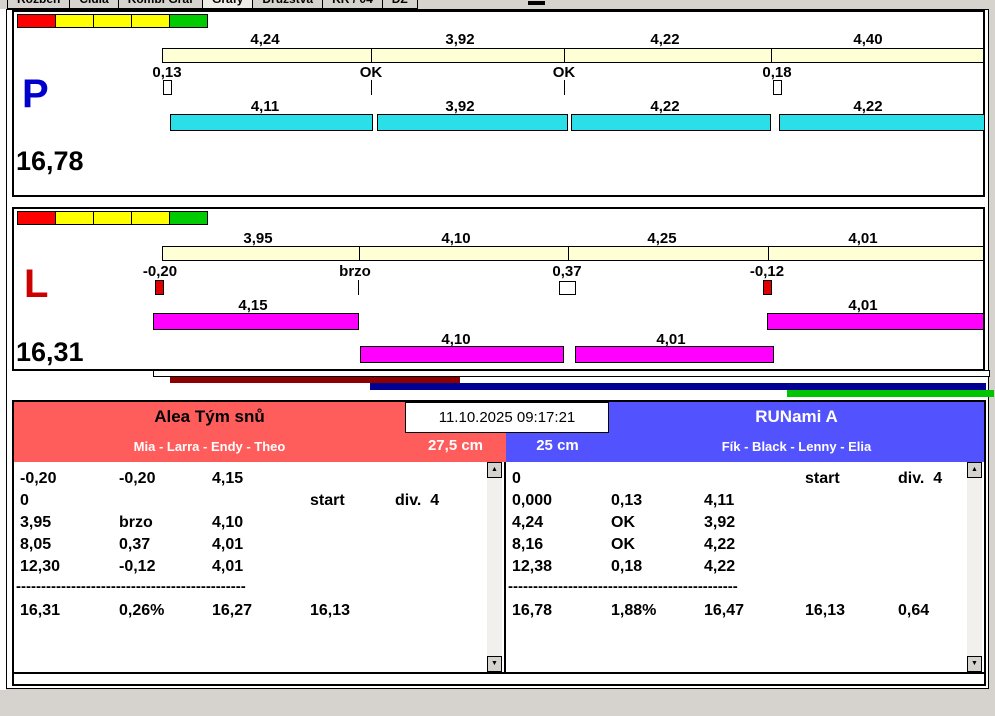 This screenshot has height=716, width=995. What do you see at coordinates (209, 446) in the screenshot?
I see `team-left-members: Mia - Larra - Endy - Theo` at bounding box center [209, 446].